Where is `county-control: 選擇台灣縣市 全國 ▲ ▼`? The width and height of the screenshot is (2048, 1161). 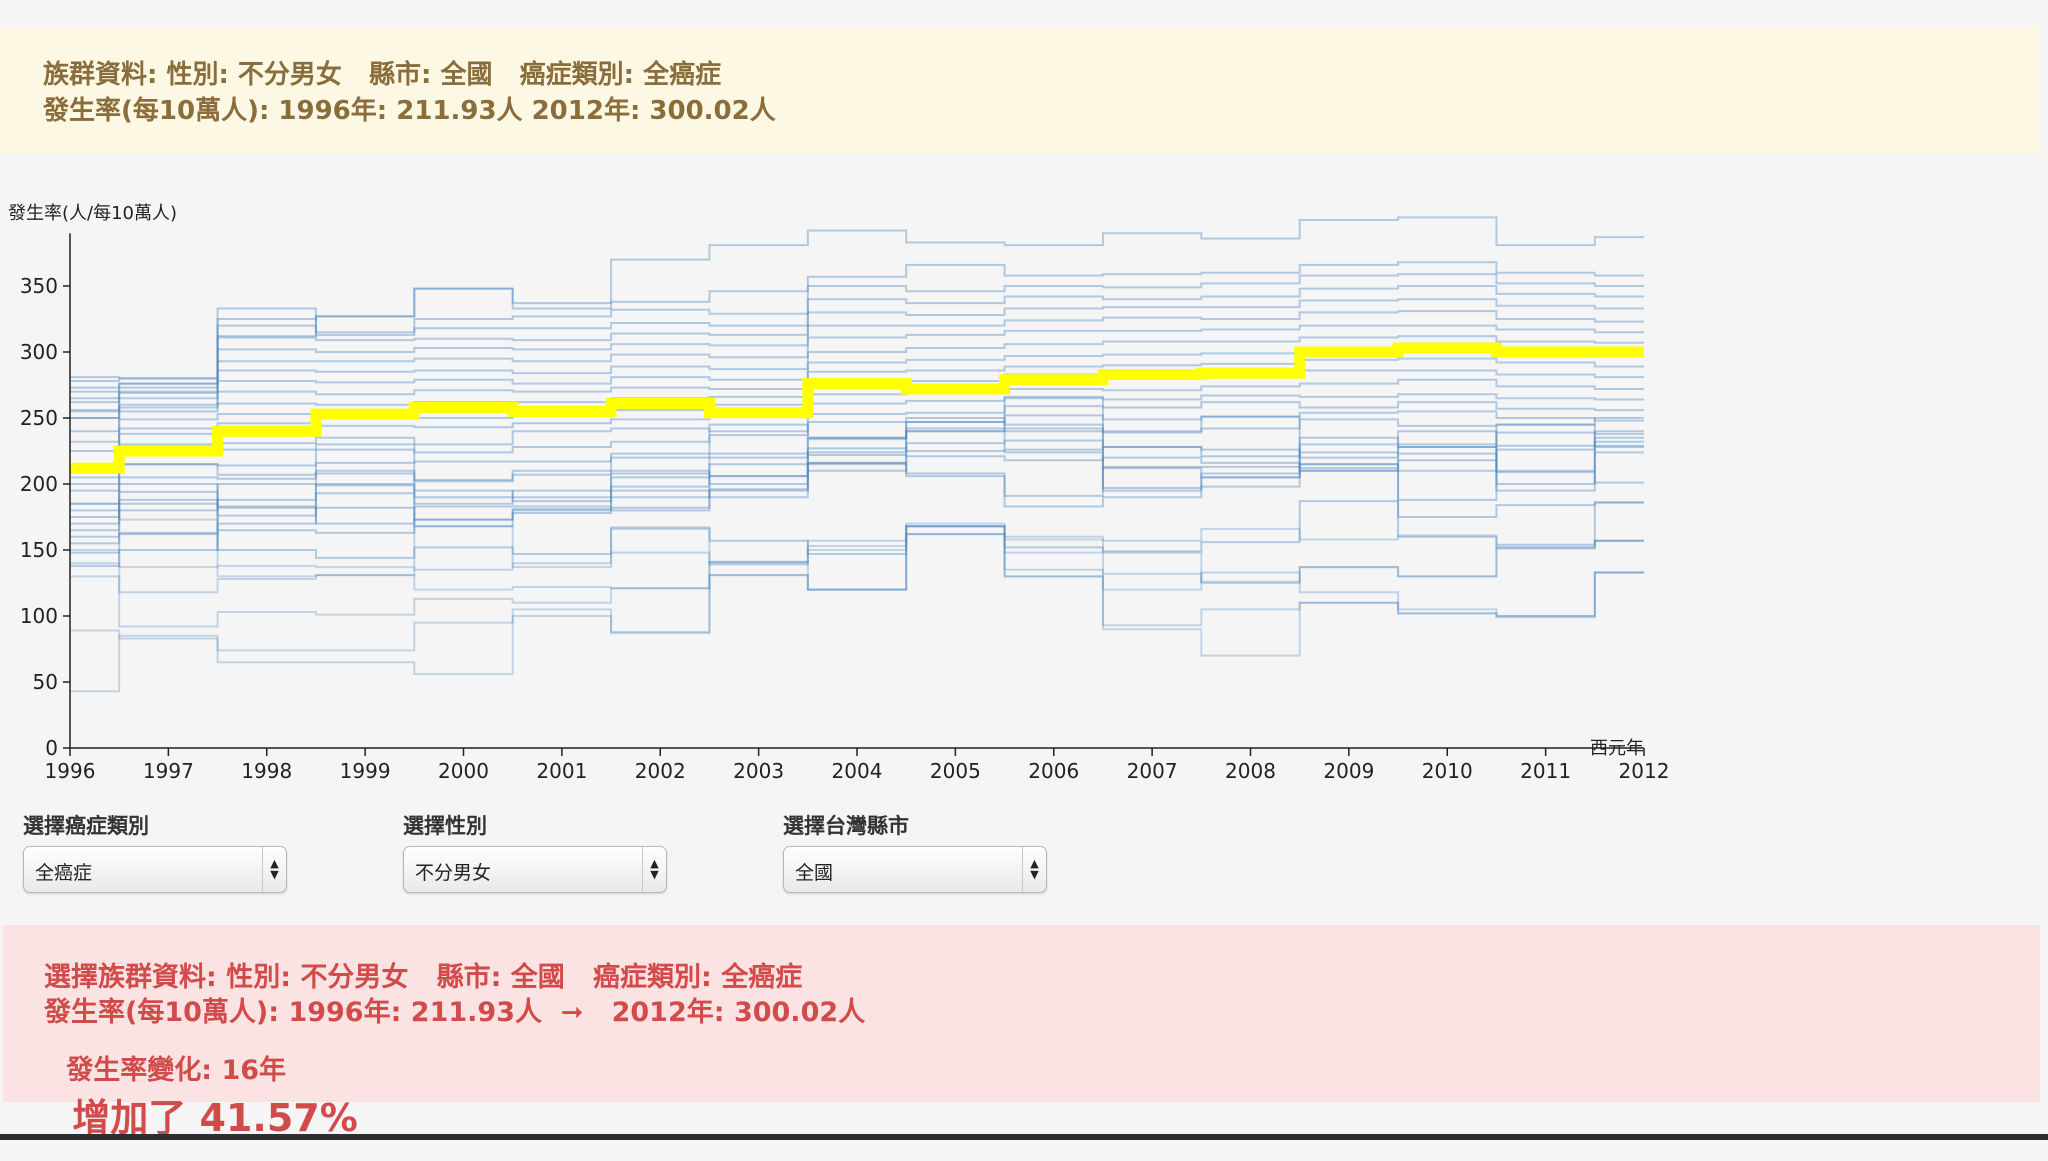
county-control: 選擇台灣縣市 全國 ▲ ▼ is located at coordinates (915, 851).